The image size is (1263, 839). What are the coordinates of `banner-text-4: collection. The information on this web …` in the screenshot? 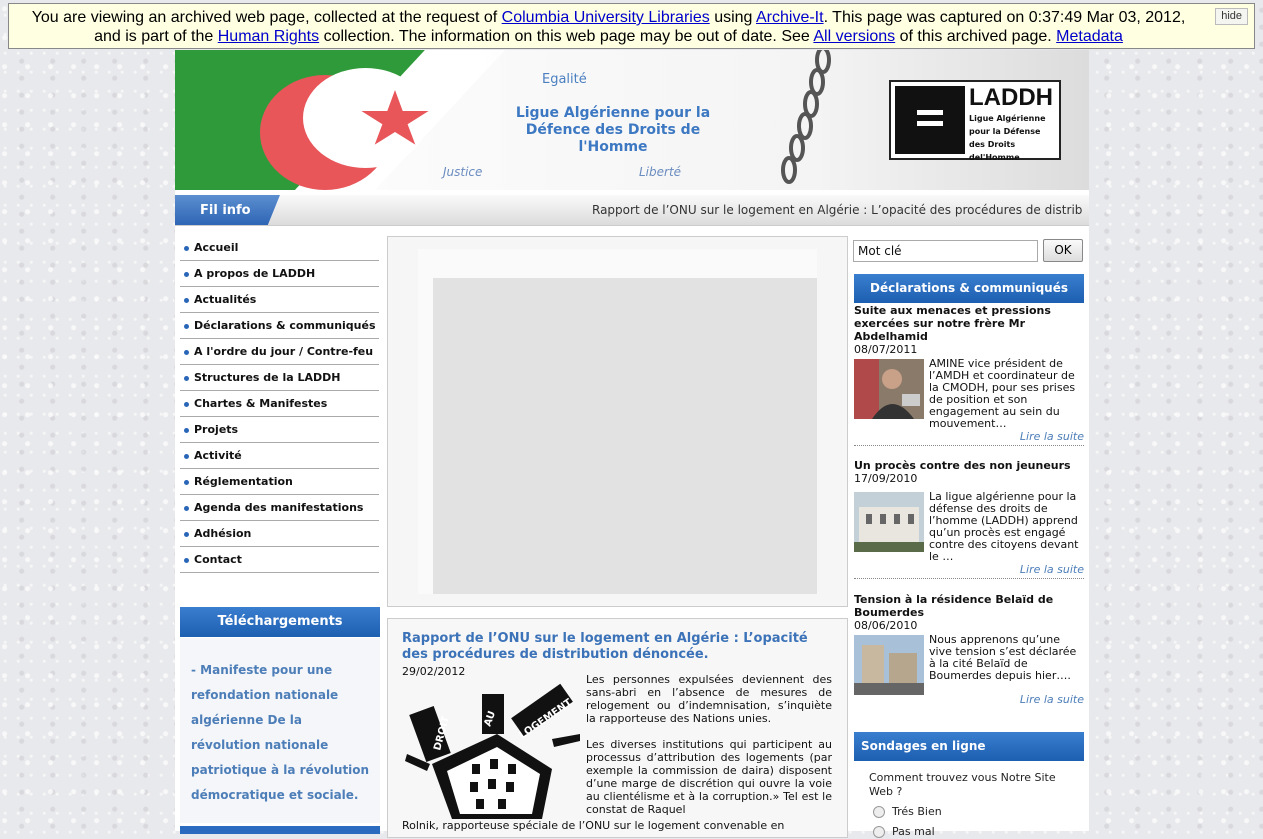 It's located at (566, 36).